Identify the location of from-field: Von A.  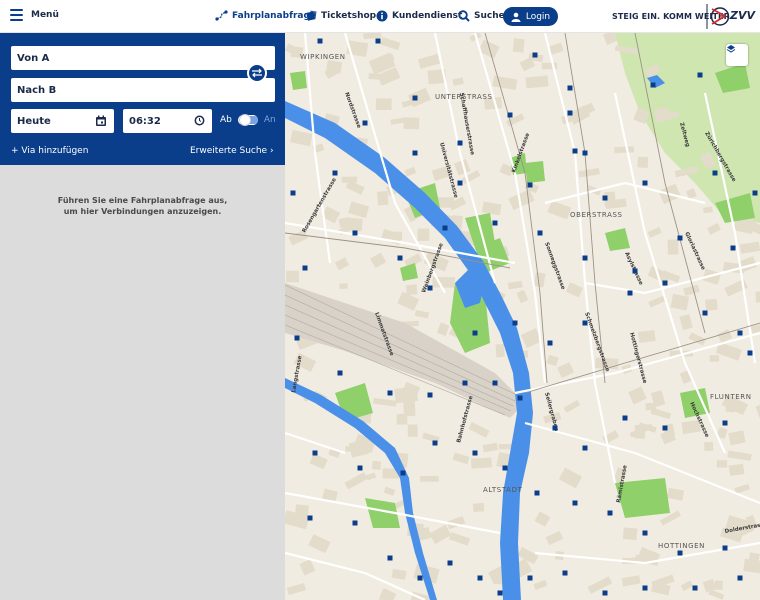
(143, 58).